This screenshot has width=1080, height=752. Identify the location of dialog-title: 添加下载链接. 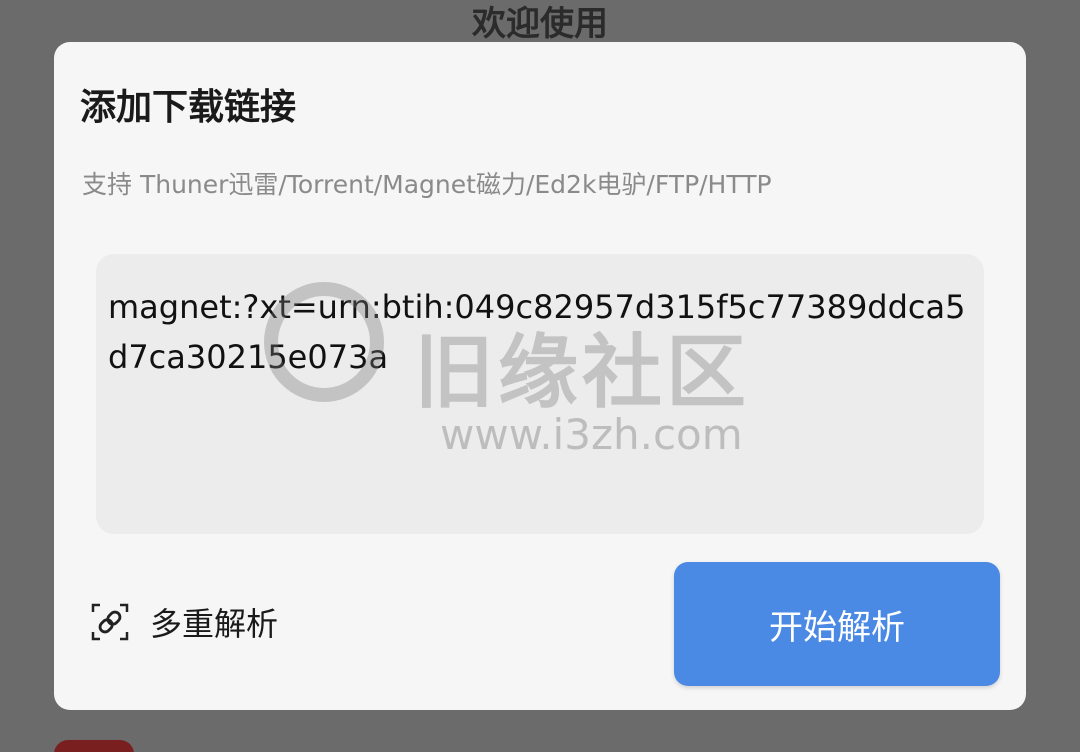
(188, 107).